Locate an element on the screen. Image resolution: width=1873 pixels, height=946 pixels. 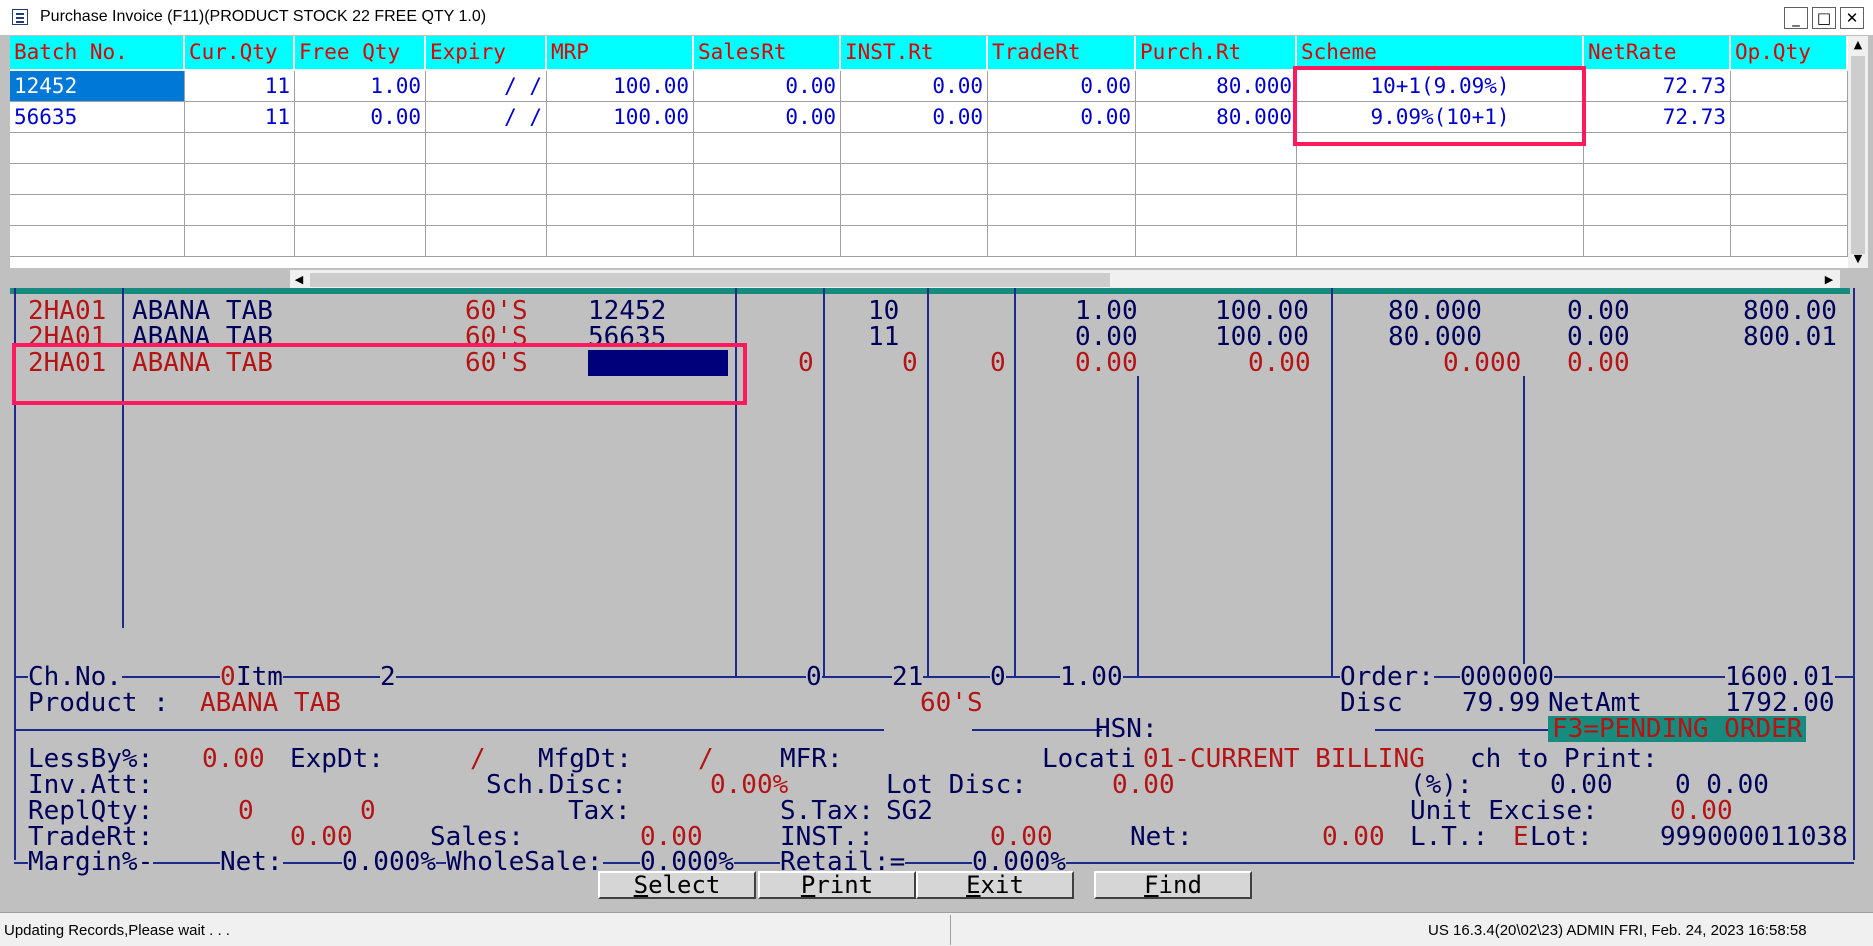
col-expiry: Expiry is located at coordinates (486, 52).